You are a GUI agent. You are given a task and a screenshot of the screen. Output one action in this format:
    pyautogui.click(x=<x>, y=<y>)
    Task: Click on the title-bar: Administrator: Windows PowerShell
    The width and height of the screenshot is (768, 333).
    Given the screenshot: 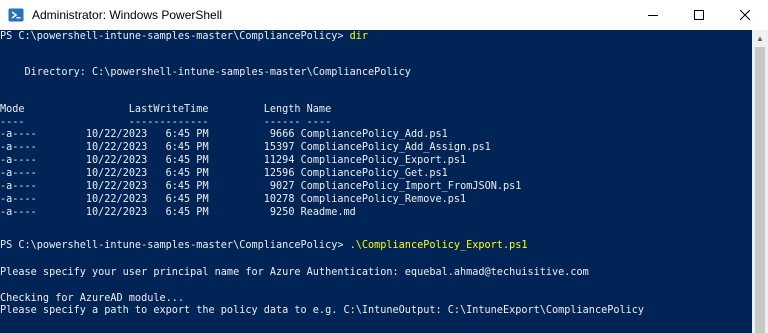 What is the action you would take?
    pyautogui.click(x=384, y=15)
    